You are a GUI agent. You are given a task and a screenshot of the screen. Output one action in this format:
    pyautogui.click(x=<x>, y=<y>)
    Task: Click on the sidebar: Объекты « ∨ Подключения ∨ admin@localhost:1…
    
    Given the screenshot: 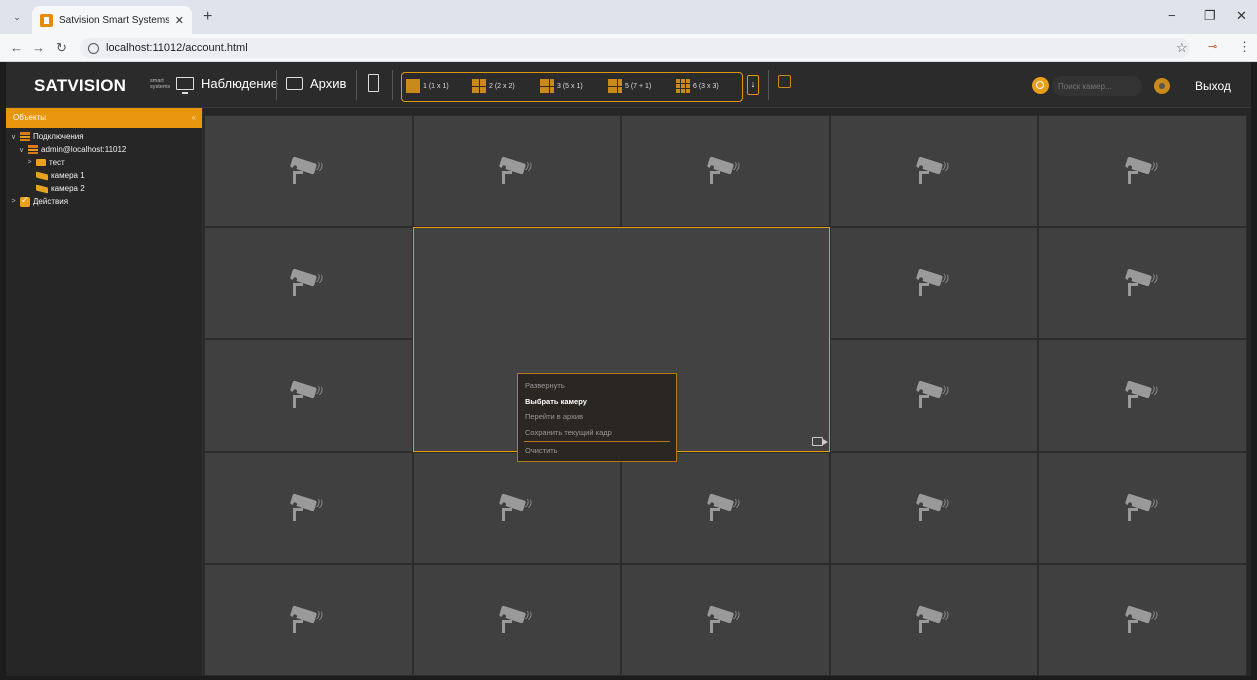 What is the action you would take?
    pyautogui.click(x=104, y=392)
    